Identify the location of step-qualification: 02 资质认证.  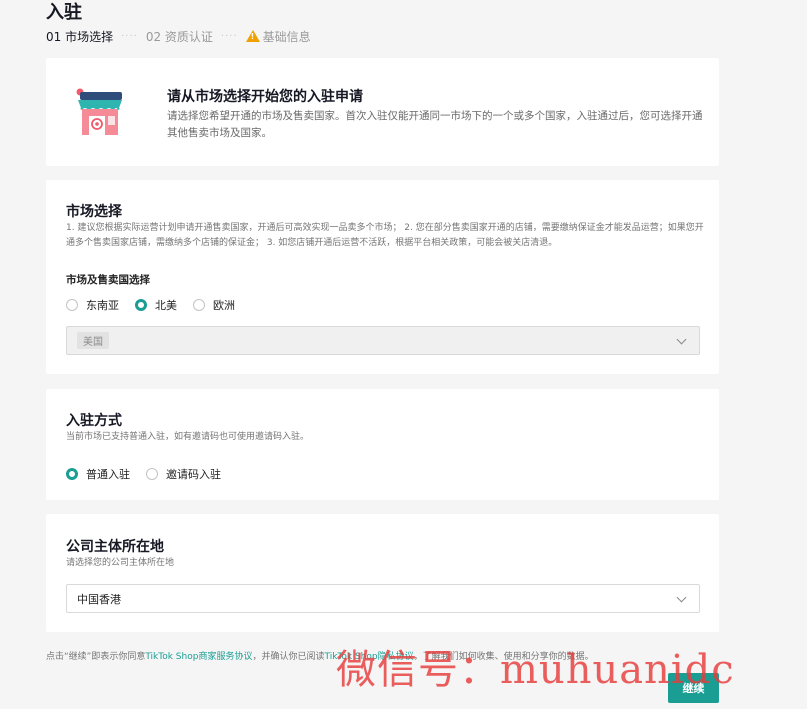
(179, 36).